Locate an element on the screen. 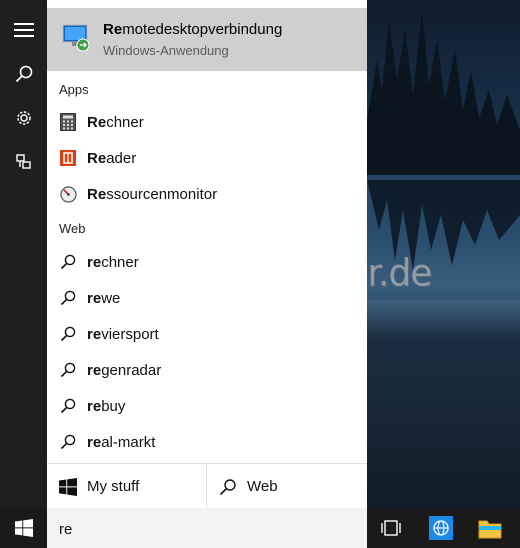  web-suggestion-label: rebuy is located at coordinates (106, 406).